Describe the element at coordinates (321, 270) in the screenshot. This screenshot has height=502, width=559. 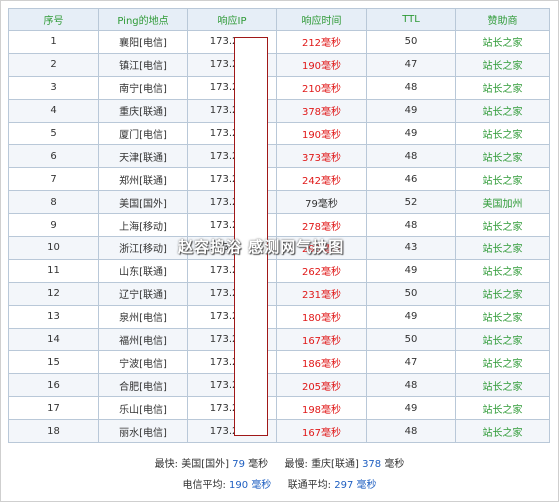
I see `cell-response-time: 262毫秒` at that location.